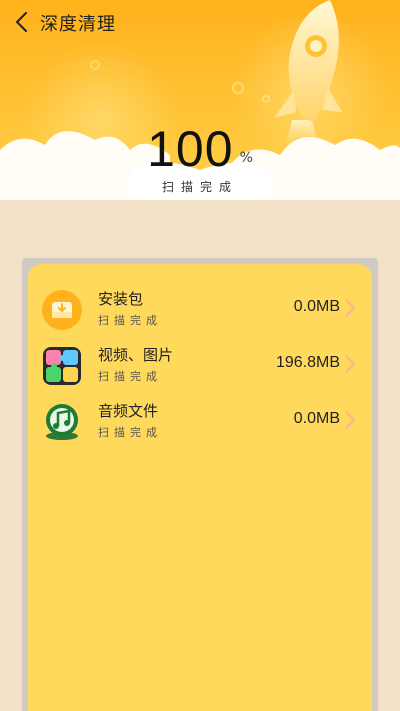 The image size is (400, 711). Describe the element at coordinates (136, 355) in the screenshot. I see `item-name: 视频、图片` at that location.